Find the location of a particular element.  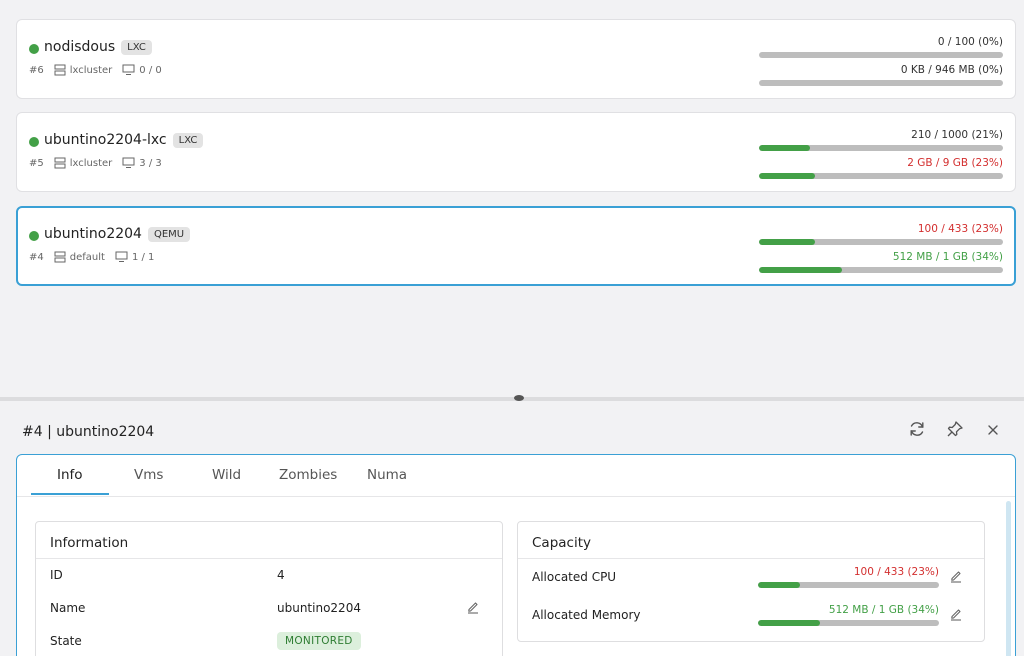

vm-count: 0 / 0 is located at coordinates (150, 70).